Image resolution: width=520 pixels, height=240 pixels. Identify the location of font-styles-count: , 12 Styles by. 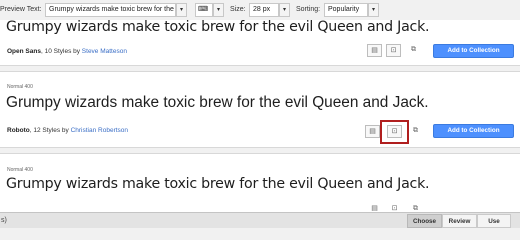
(50, 130).